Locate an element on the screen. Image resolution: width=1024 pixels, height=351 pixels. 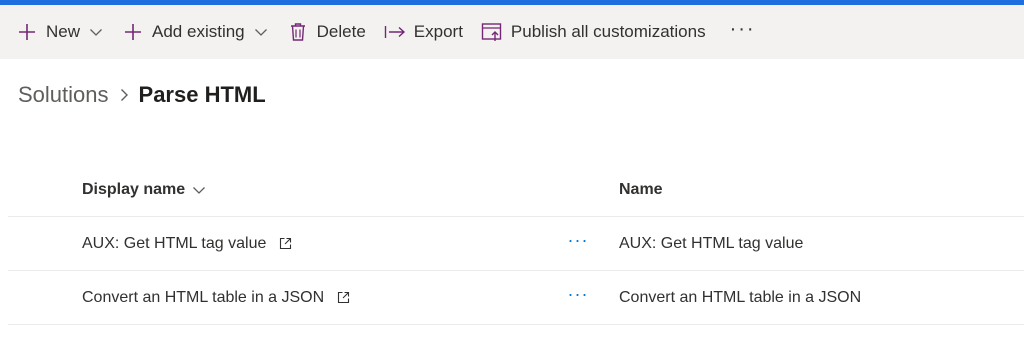
chevron-right-icon is located at coordinates (124, 95).